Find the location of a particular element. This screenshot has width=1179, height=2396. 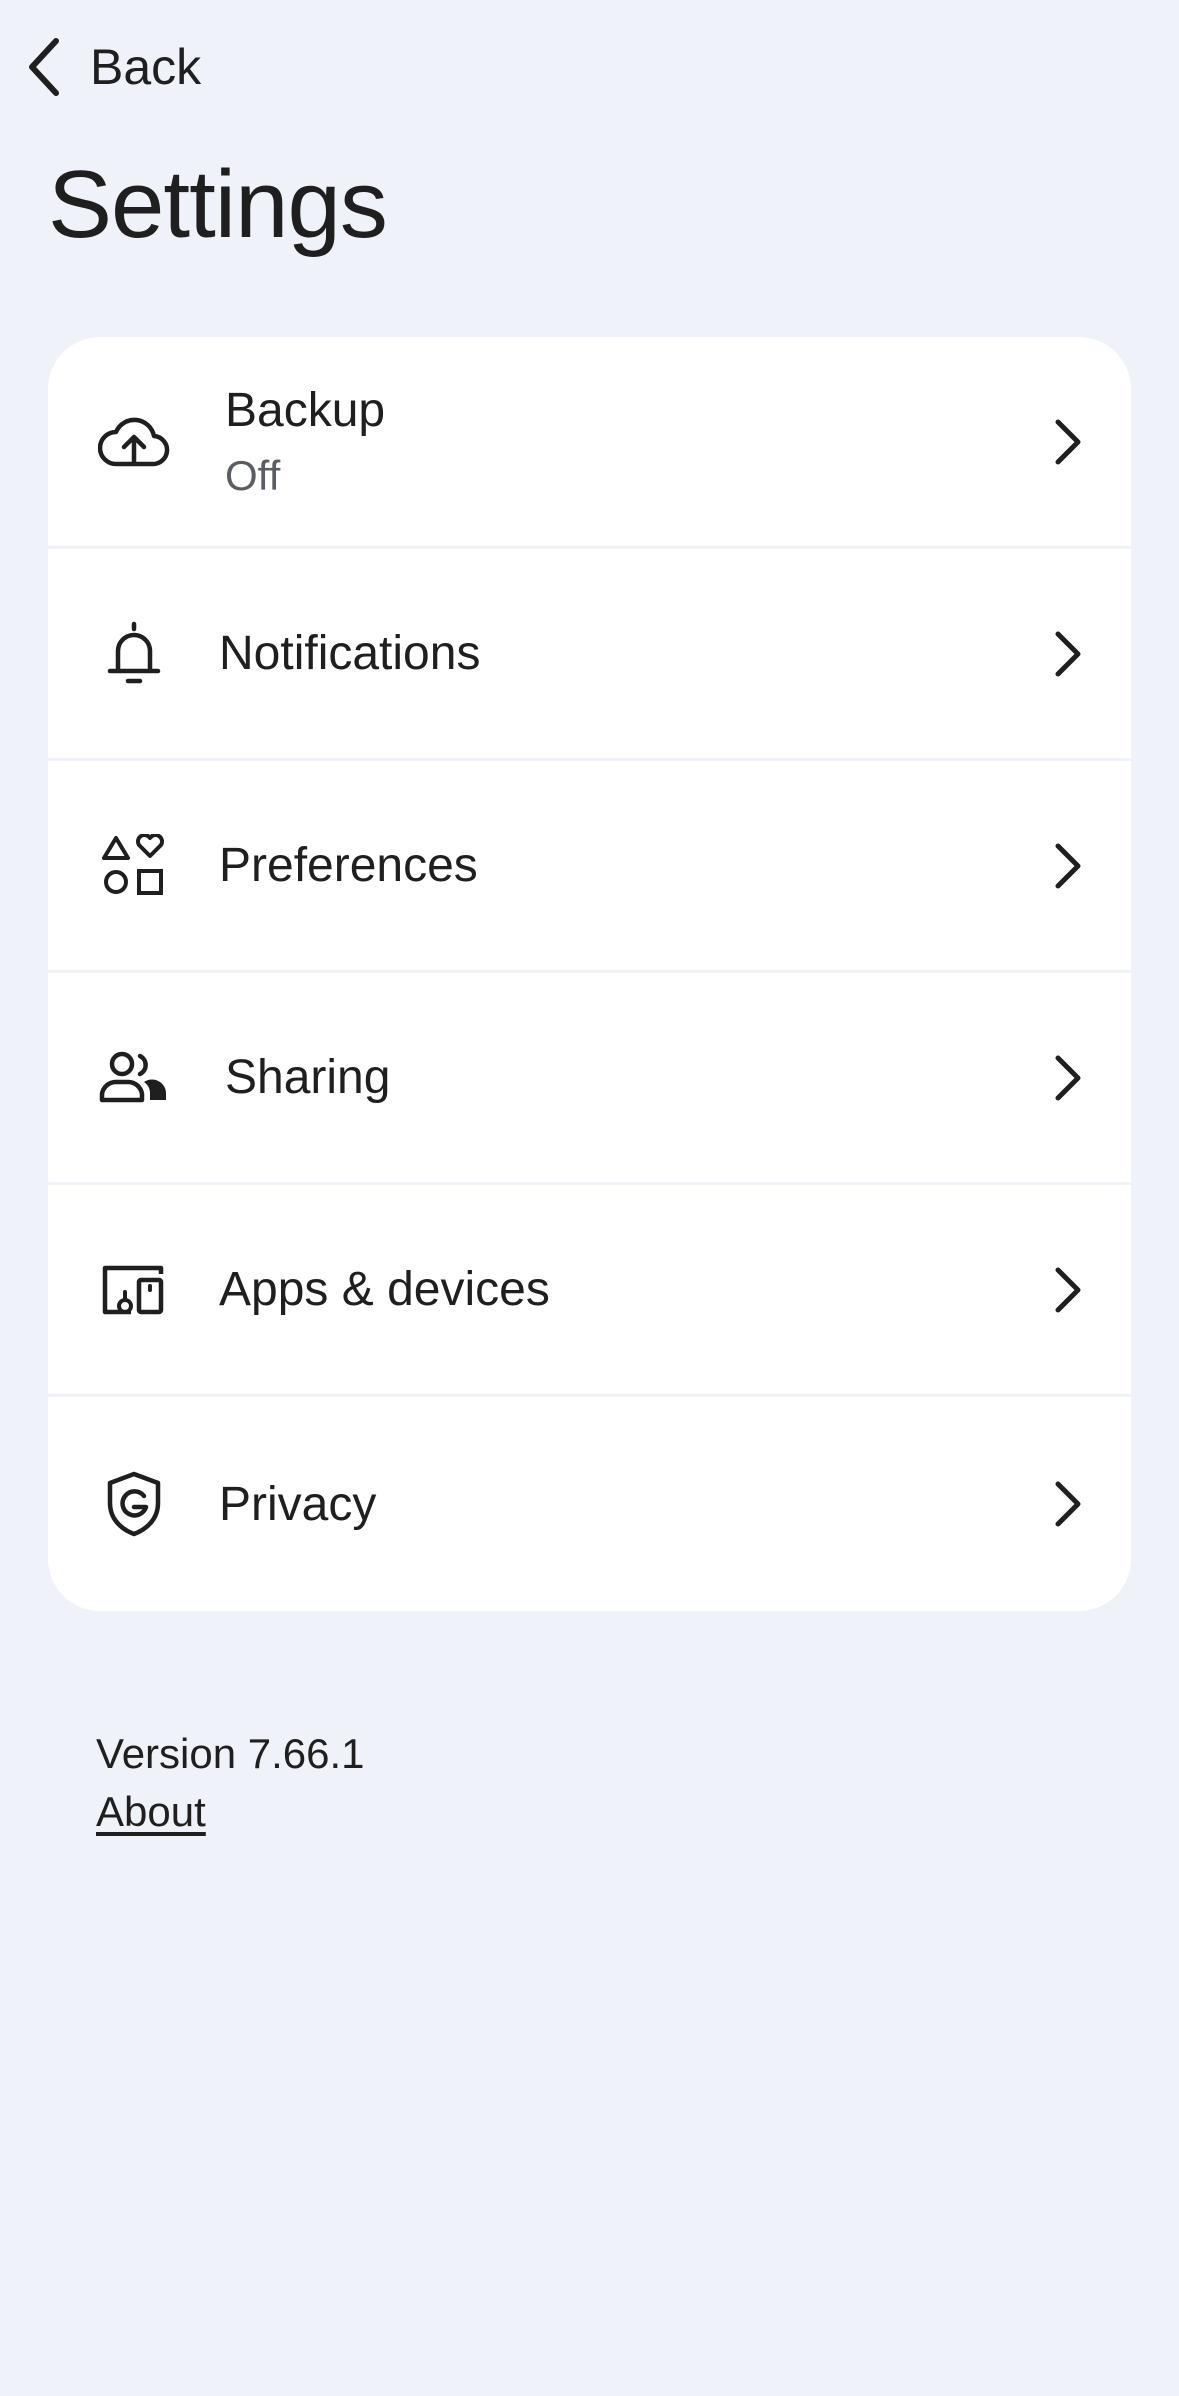

settings-item-label: Backup is located at coordinates (305, 410).